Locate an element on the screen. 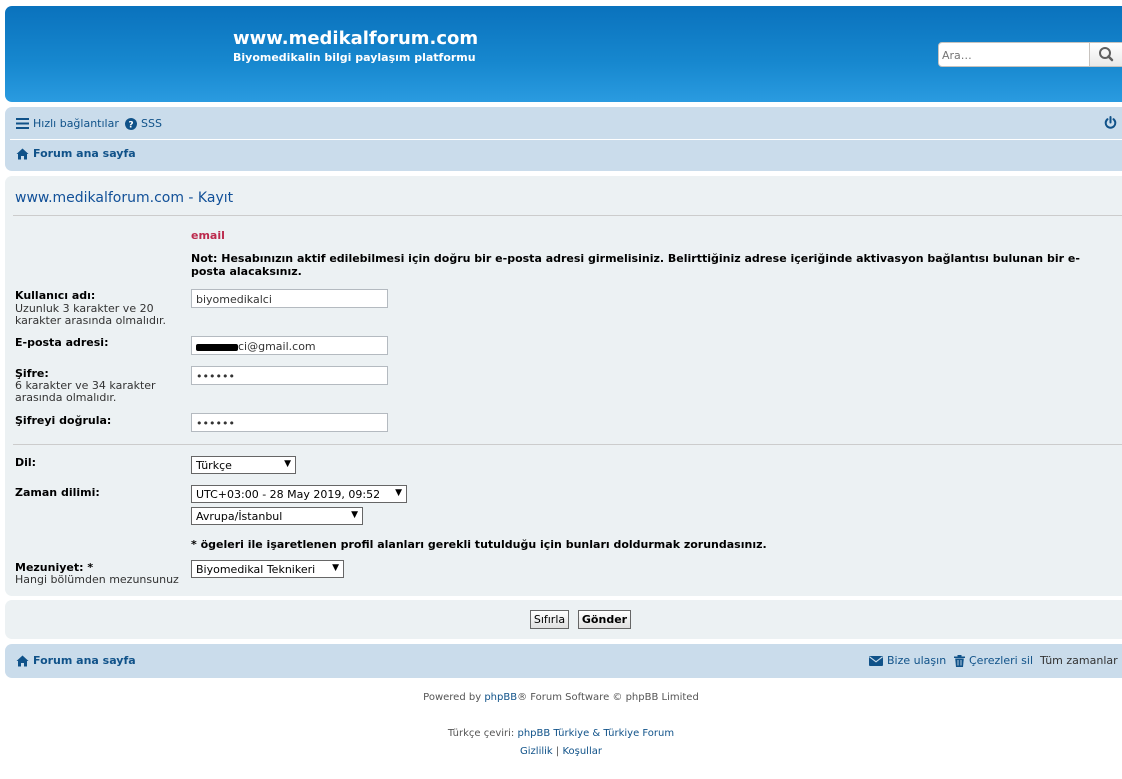  login-button is located at coordinates (1110, 122).